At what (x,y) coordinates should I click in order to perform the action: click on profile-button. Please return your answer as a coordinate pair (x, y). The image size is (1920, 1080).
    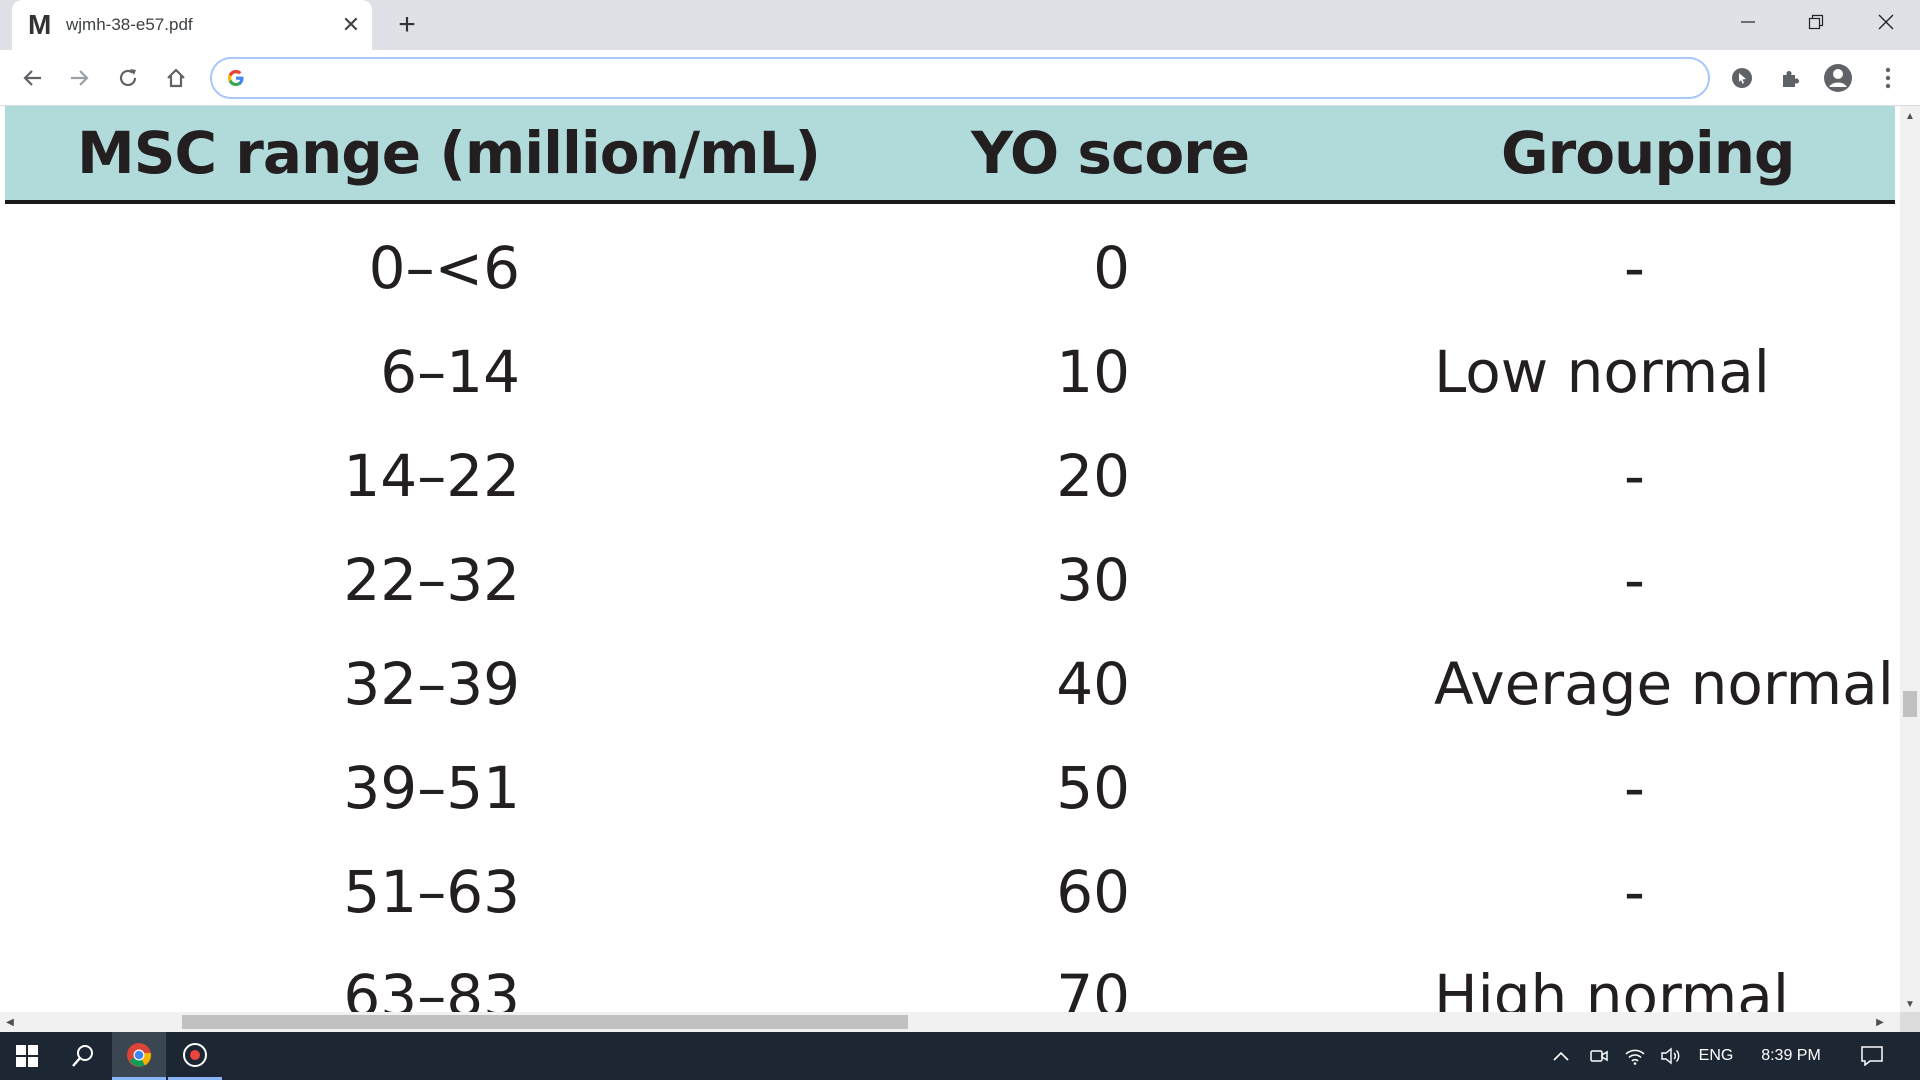
    Looking at the image, I should click on (1838, 78).